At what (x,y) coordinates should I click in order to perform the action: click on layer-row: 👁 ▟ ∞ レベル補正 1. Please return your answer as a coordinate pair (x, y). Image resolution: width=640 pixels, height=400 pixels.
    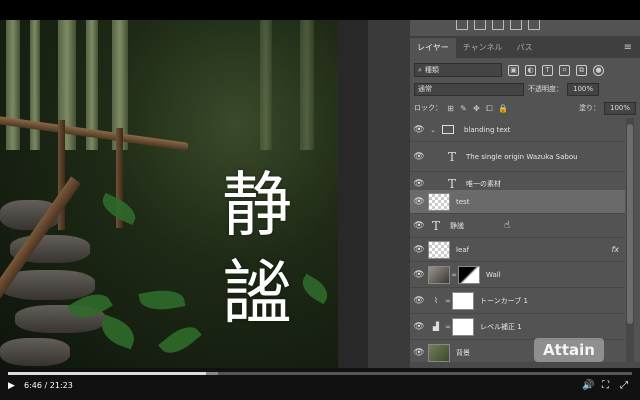
    Looking at the image, I should click on (517, 327).